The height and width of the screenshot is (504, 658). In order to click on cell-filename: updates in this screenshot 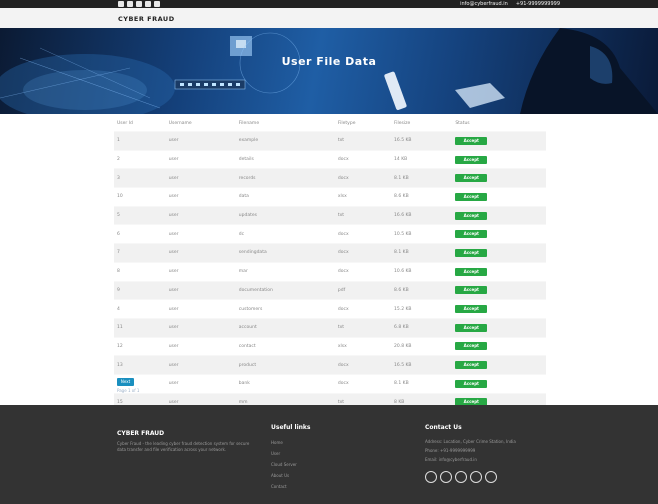, I will do `click(285, 215)`.